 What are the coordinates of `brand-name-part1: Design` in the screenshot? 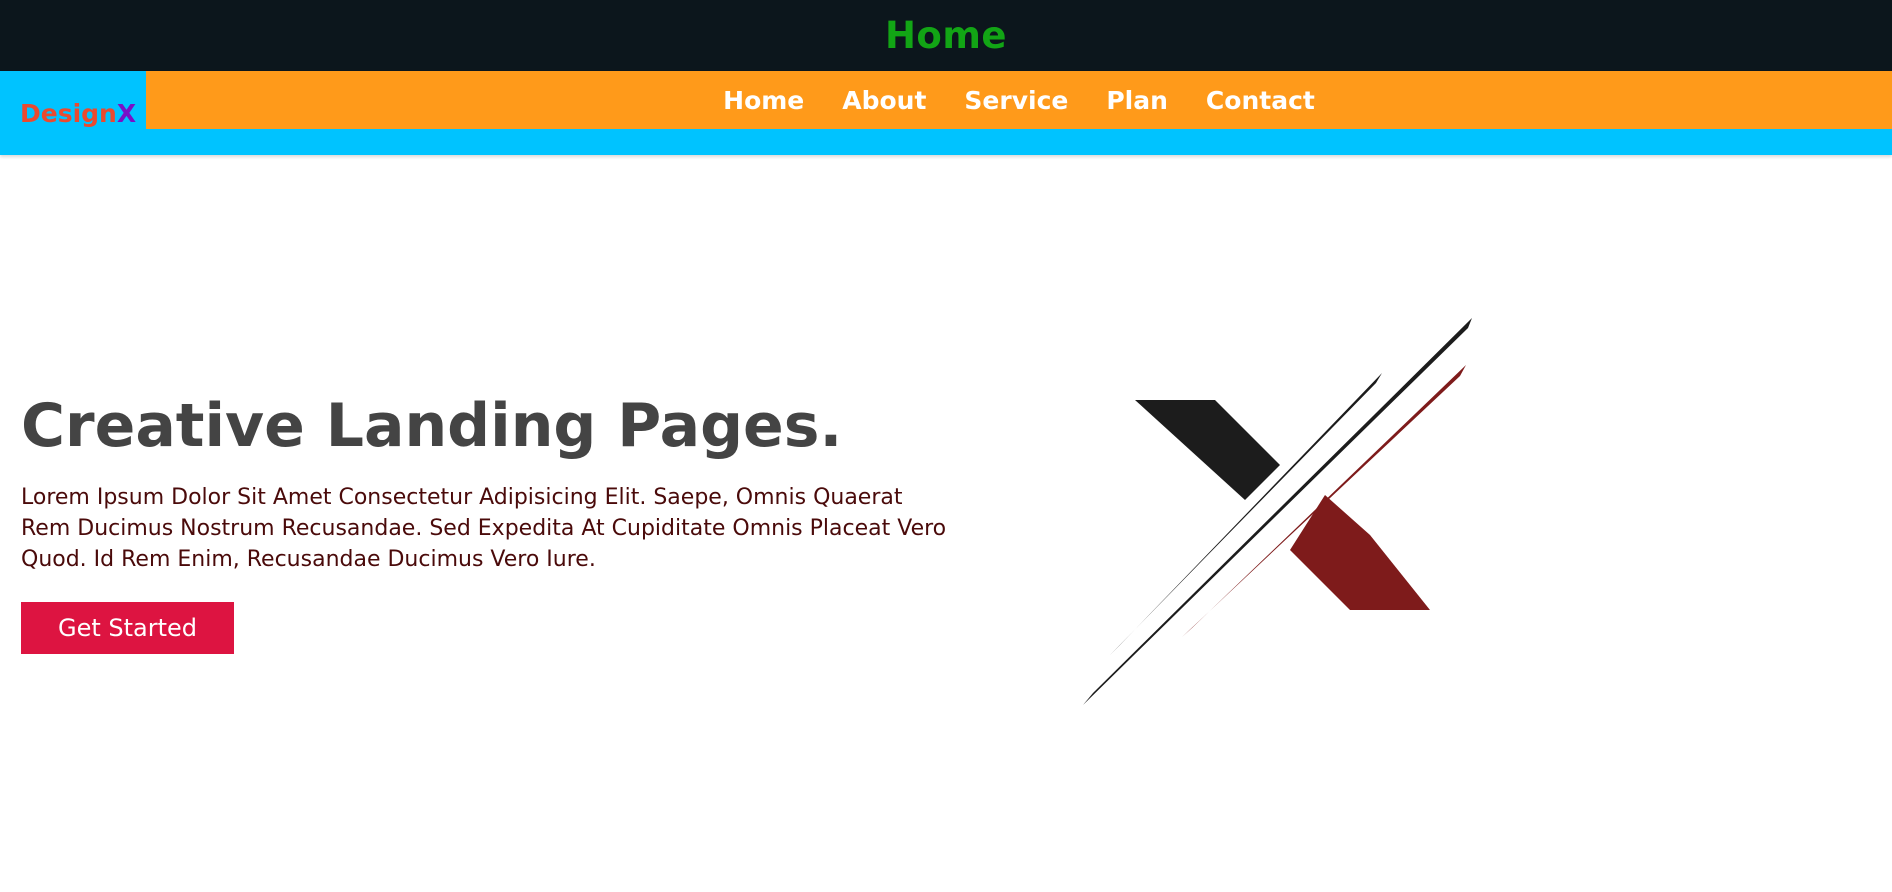 It's located at (68, 113).